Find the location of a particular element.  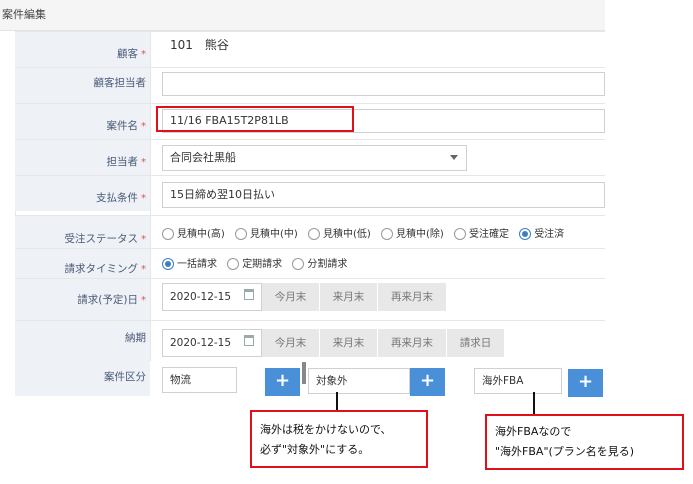

callout-exempt-note: 海外は税をかけないので、 必ず"対象外"にする。 is located at coordinates (339, 439).